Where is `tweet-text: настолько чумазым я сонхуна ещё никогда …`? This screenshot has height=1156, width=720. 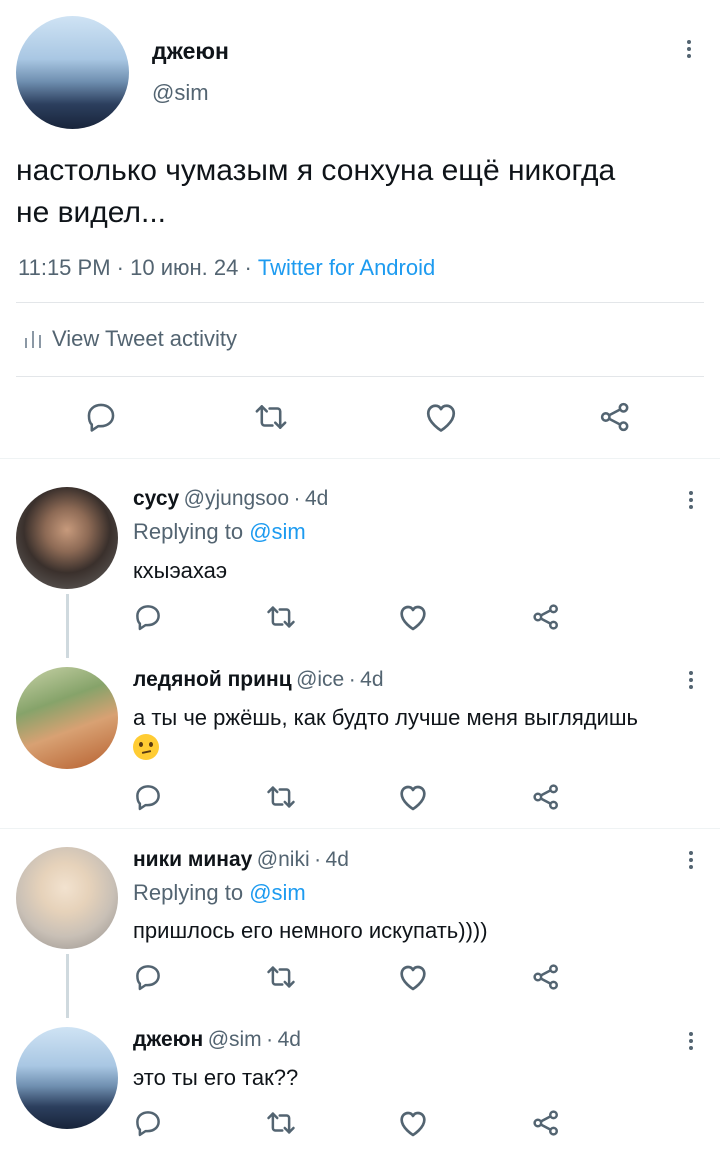
tweet-text: настолько чумазым я сонхуна ещё никогда … is located at coordinates (316, 191).